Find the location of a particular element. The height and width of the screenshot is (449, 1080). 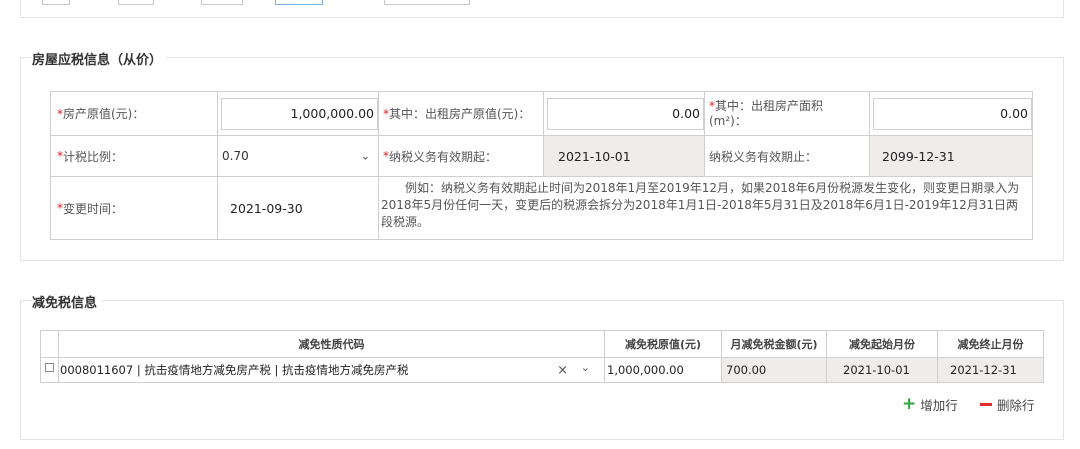

relief-value-cell: 1,000,000.00 is located at coordinates (663, 370).